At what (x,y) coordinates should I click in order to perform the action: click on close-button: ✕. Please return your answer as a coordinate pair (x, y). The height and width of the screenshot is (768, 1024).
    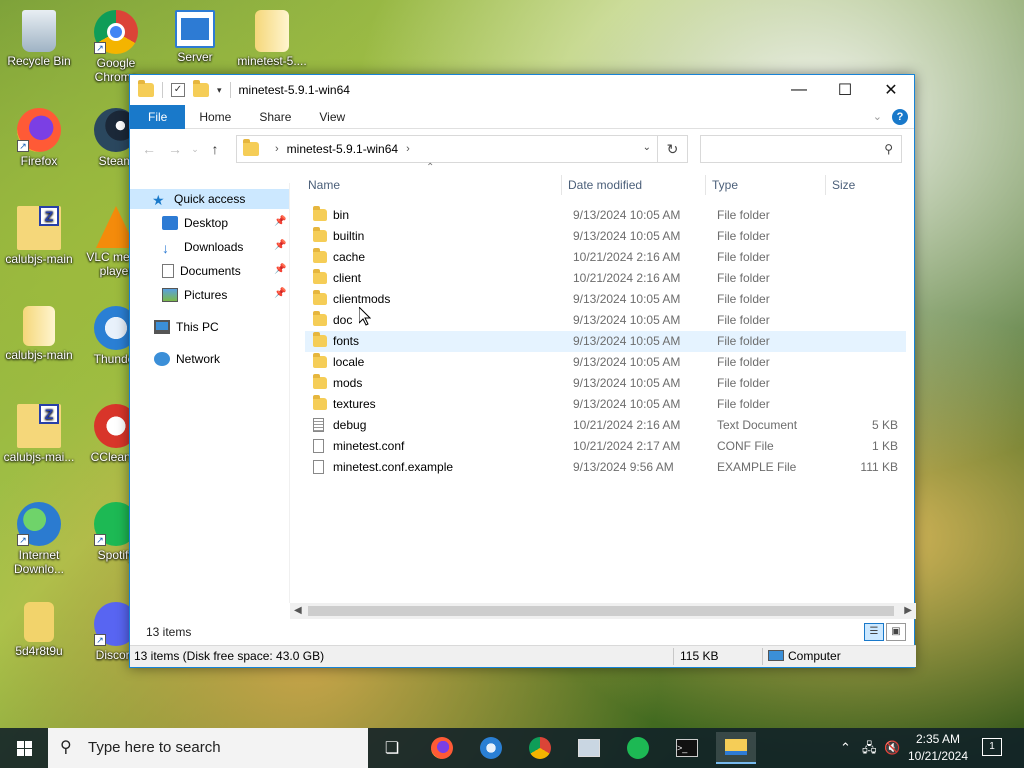
    Looking at the image, I should click on (891, 90).